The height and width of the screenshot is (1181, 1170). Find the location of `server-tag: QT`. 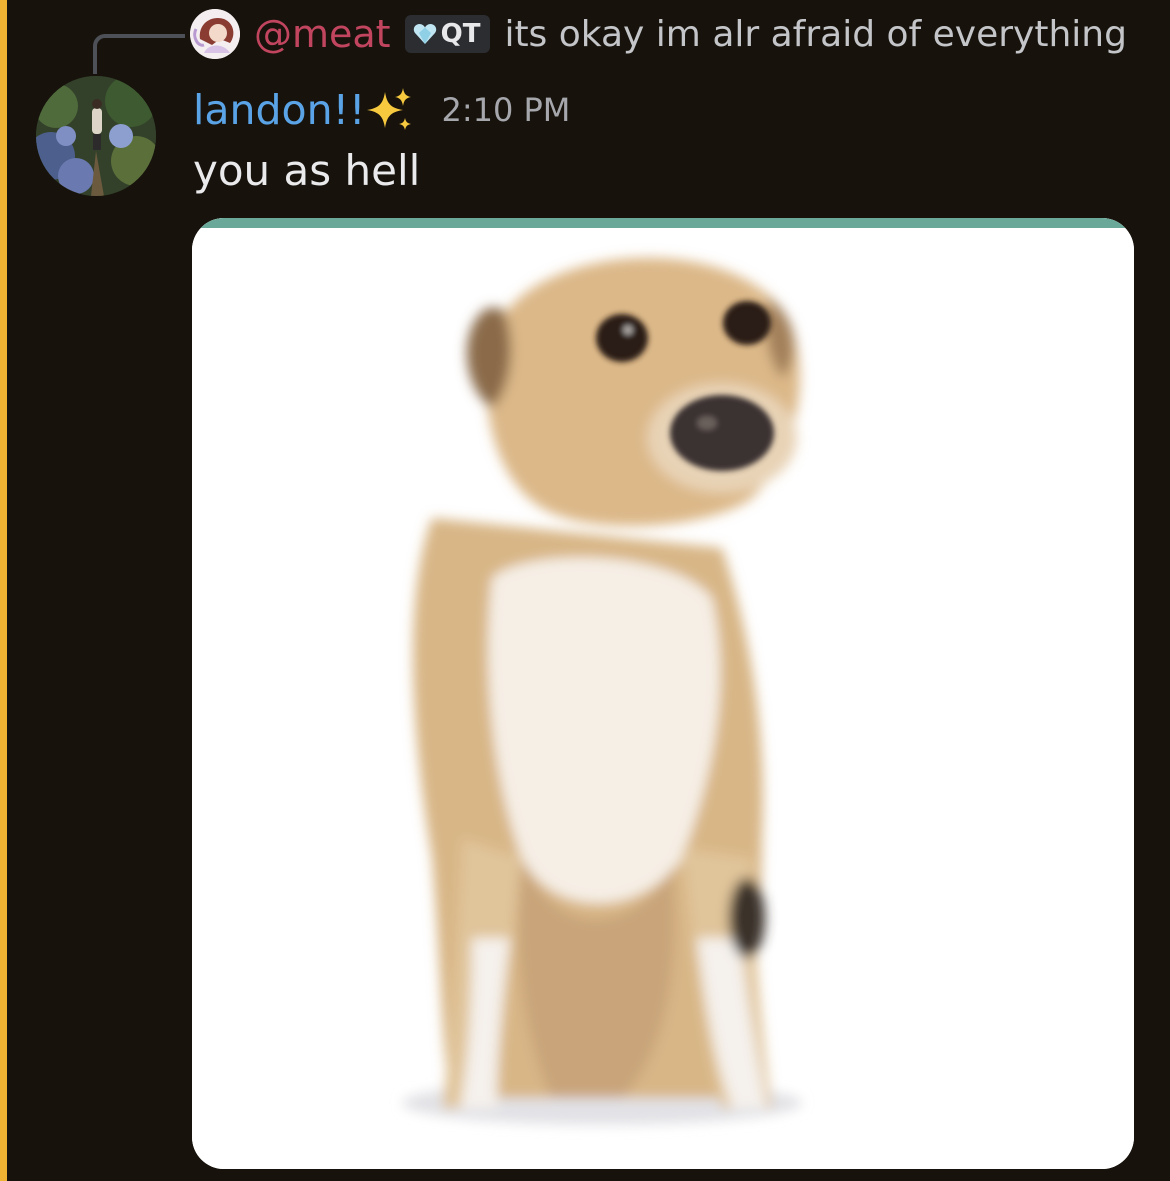

server-tag: QT is located at coordinates (447, 34).